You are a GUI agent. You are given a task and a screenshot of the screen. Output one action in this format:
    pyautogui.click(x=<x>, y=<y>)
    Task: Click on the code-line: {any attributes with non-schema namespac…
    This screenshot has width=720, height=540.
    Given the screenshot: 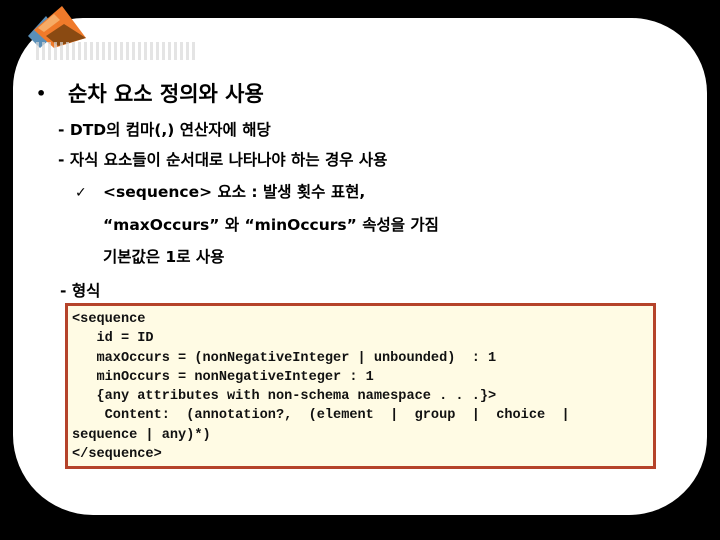 What is the action you would take?
    pyautogui.click(x=284, y=397)
    